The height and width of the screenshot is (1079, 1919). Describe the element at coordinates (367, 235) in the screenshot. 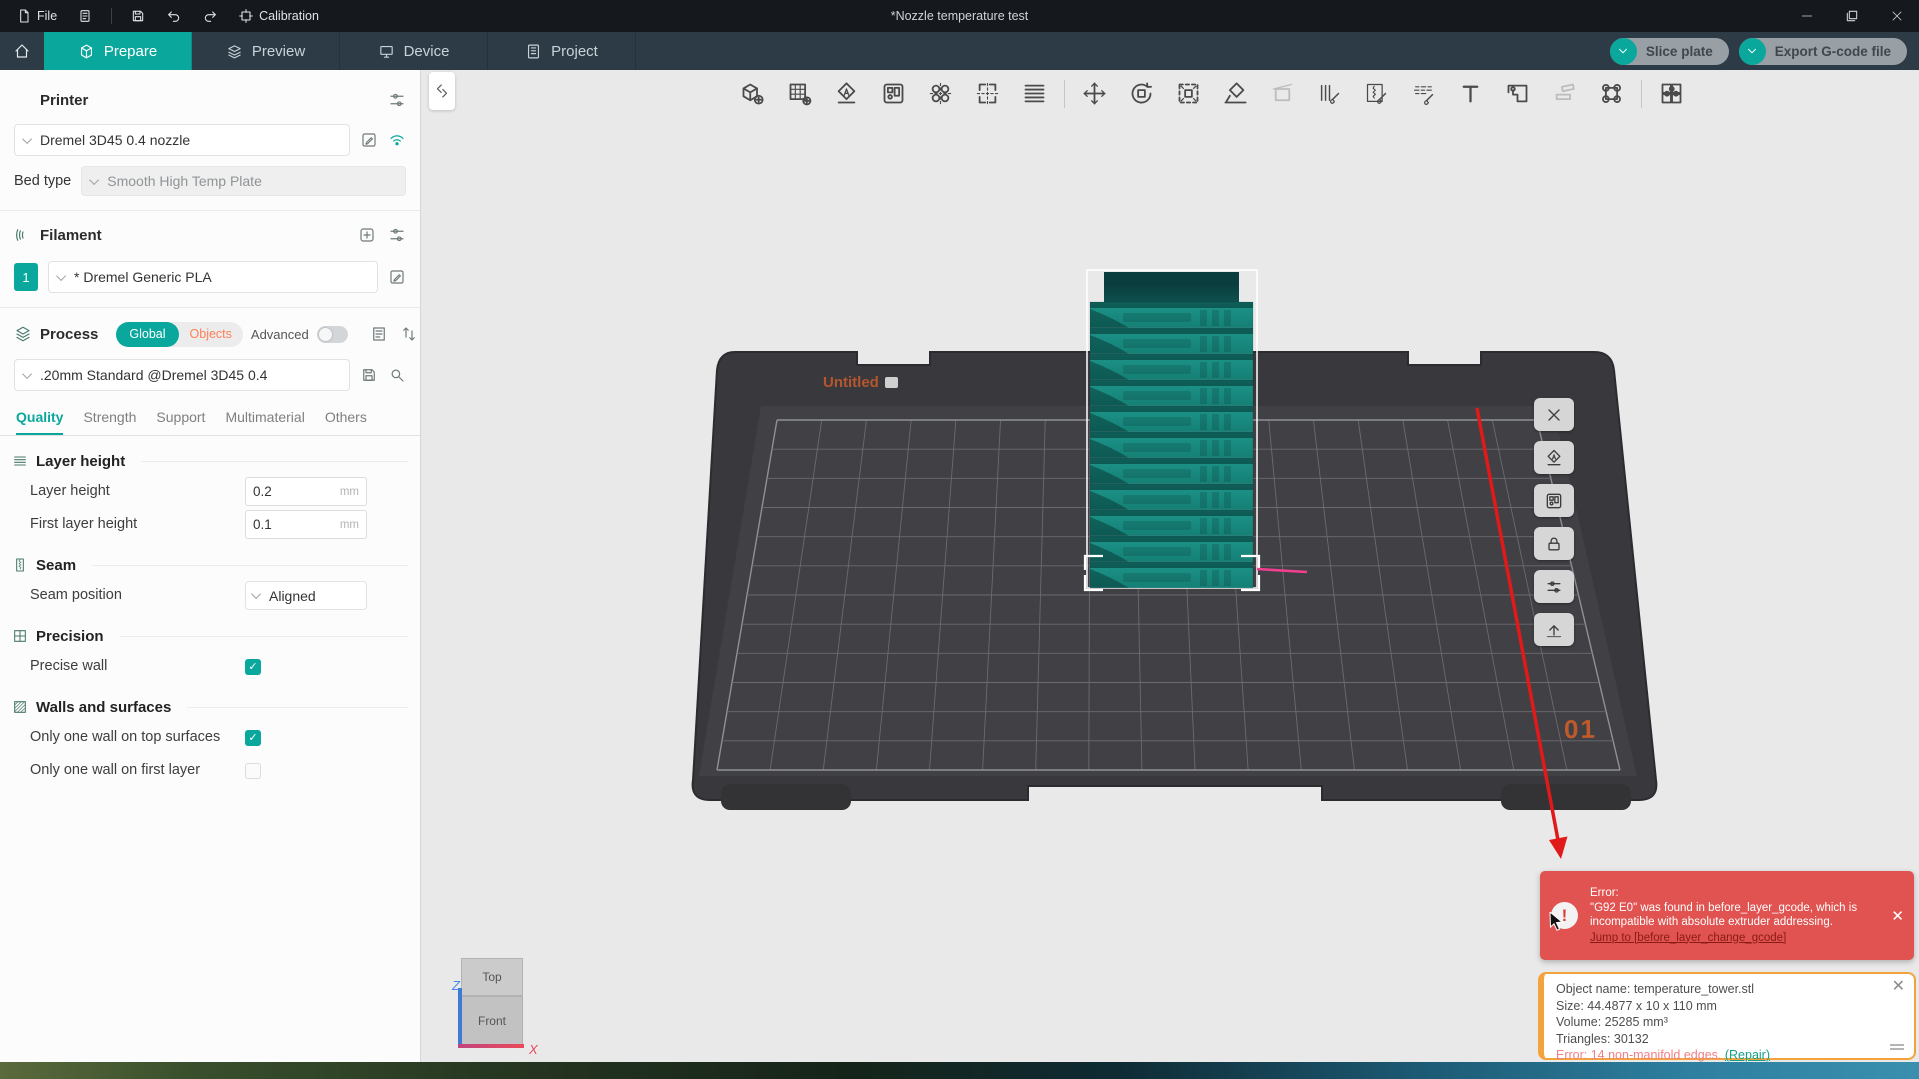

I see `add-filament-icon` at that location.